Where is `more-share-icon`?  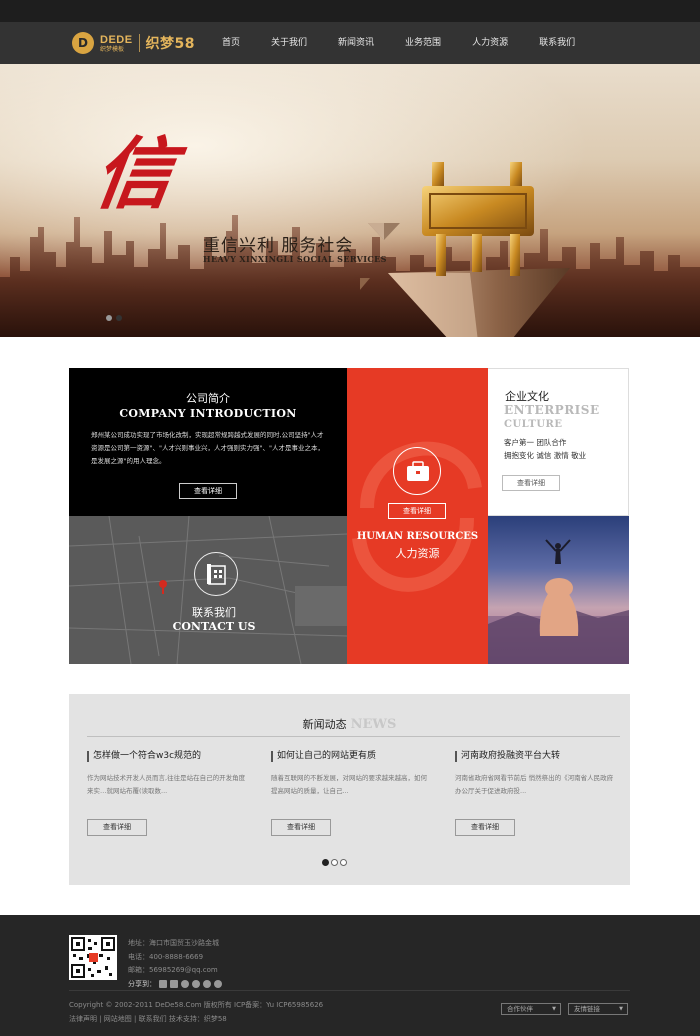
more-share-icon is located at coordinates (218, 984).